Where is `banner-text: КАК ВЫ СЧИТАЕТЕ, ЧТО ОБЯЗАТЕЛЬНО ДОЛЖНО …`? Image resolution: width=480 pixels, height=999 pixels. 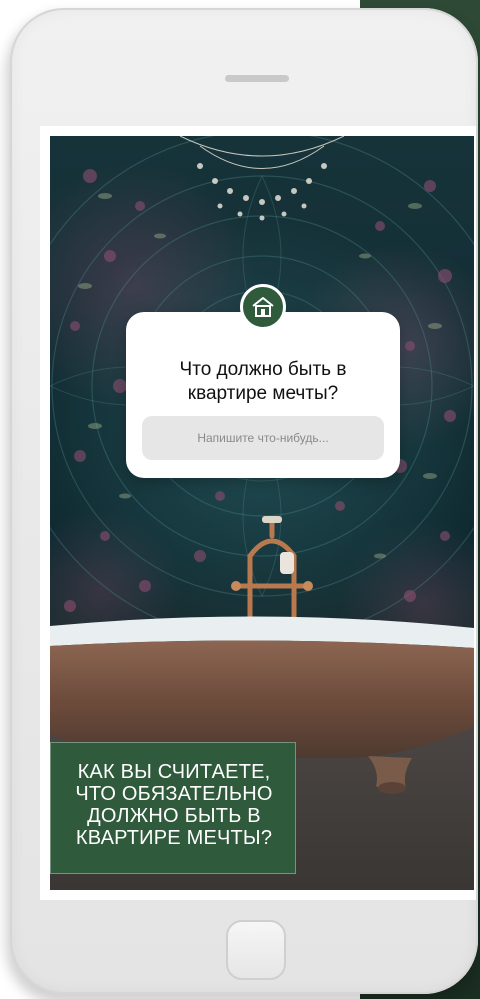 banner-text: КАК ВЫ СЧИТАЕТЕ, ЧТО ОБЯЗАТЕЛЬНО ДОЛЖНО … is located at coordinates (174, 805).